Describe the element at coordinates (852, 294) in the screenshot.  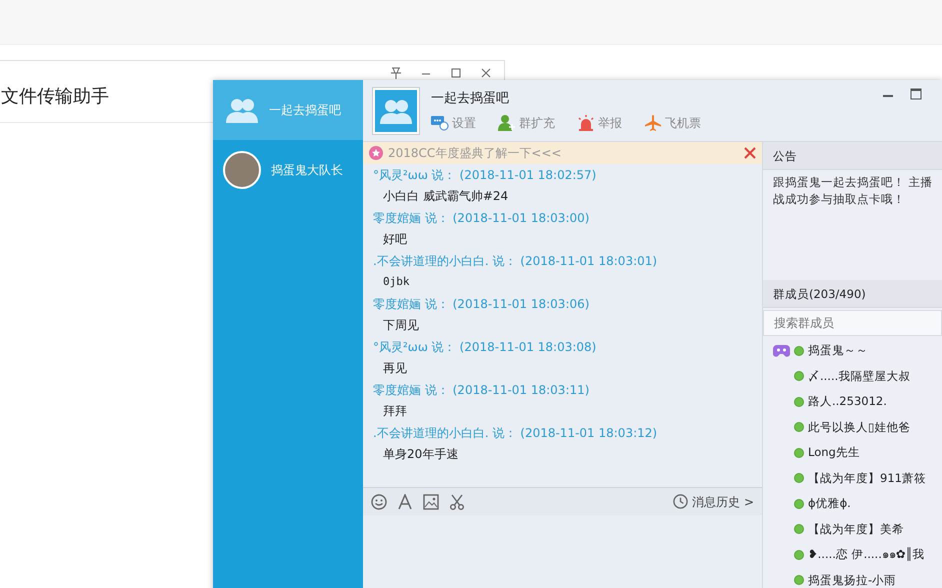
I see `members-title: 群成员(203/490)` at that location.